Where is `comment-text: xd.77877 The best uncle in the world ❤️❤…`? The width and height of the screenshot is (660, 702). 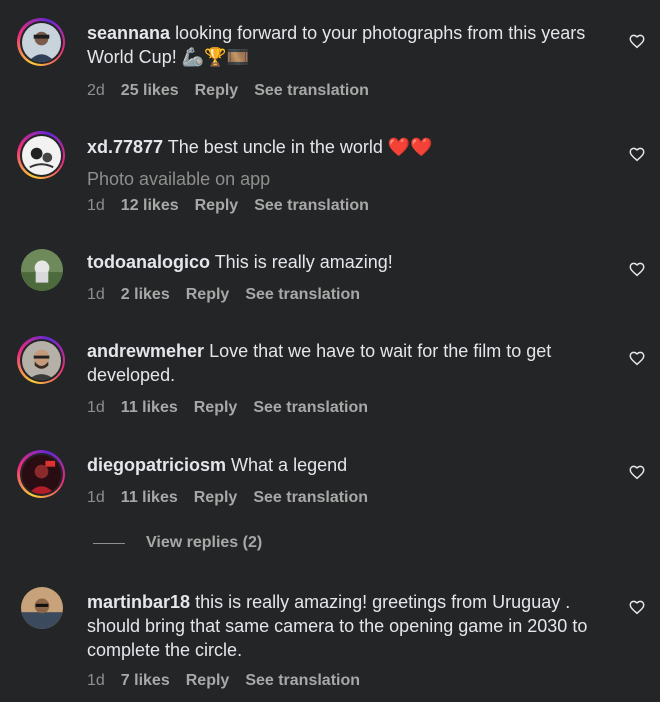
comment-text: xd.77877 The best uncle in the world ❤️❤… is located at coordinates (349, 147).